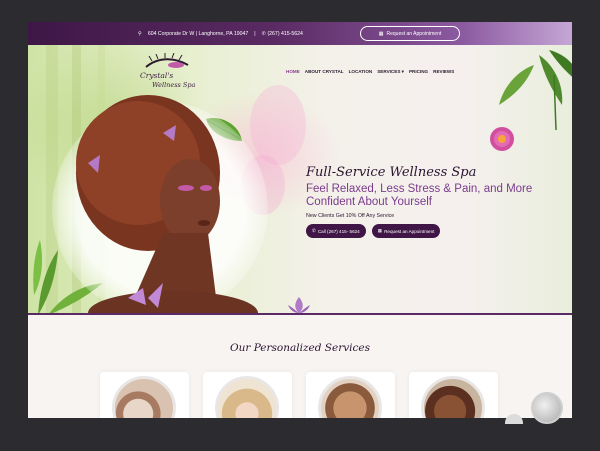 The image size is (600, 451). I want to click on logo-line2: Wellness Spa, so click(174, 85).